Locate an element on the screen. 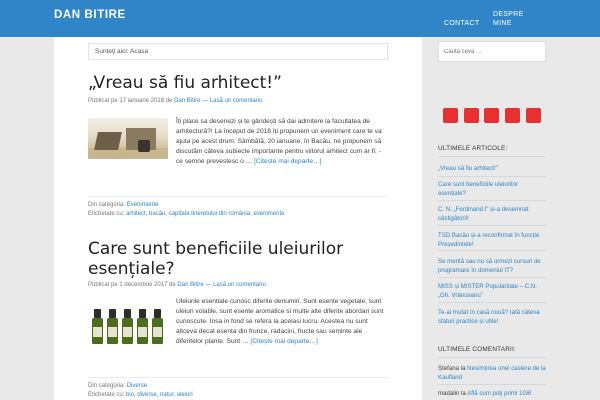 This screenshot has height=400, width=600. search-input is located at coordinates (492, 51).